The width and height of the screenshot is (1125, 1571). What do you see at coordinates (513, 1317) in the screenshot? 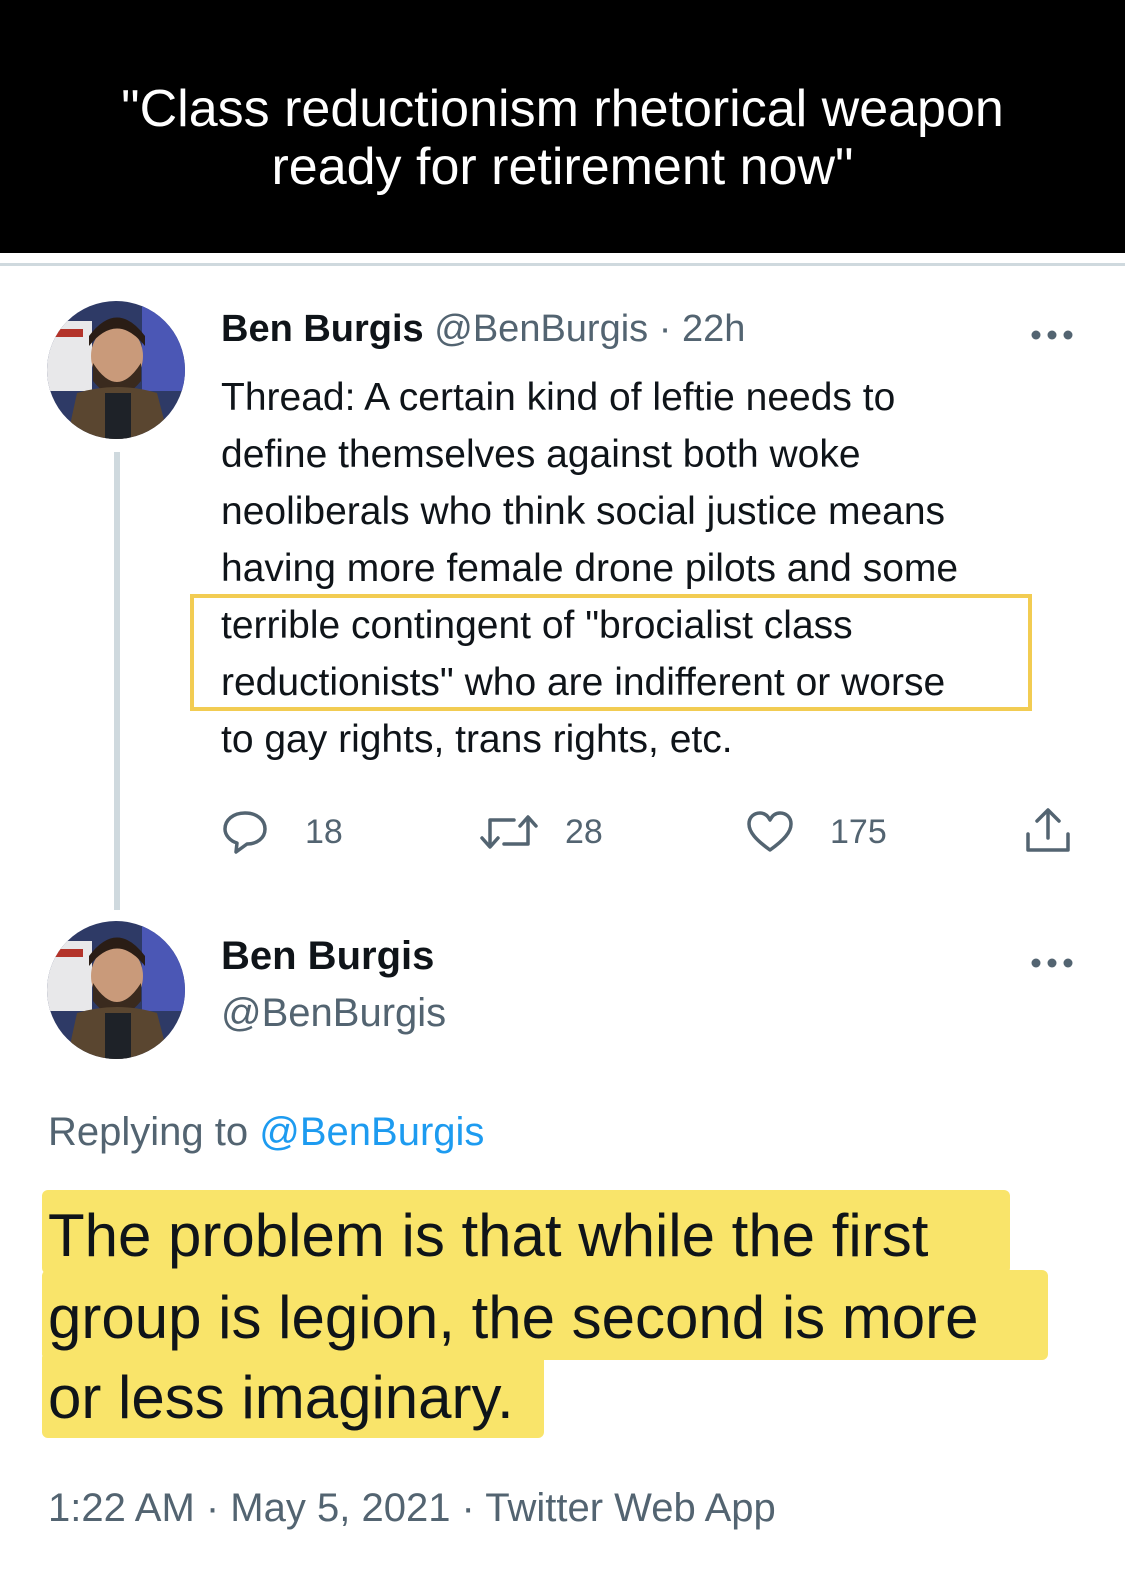
I see `tweet-text-line: group is legion, the second is more` at bounding box center [513, 1317].